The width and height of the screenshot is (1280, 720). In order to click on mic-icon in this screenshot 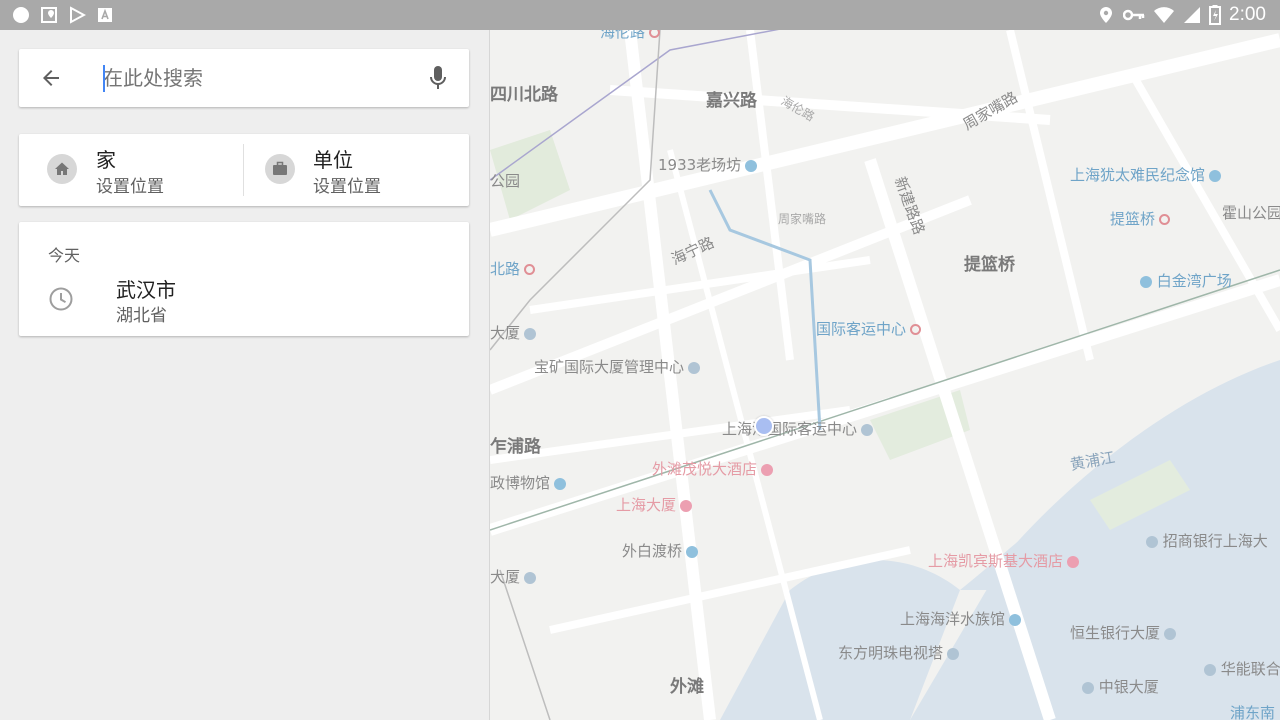, I will do `click(438, 77)`.